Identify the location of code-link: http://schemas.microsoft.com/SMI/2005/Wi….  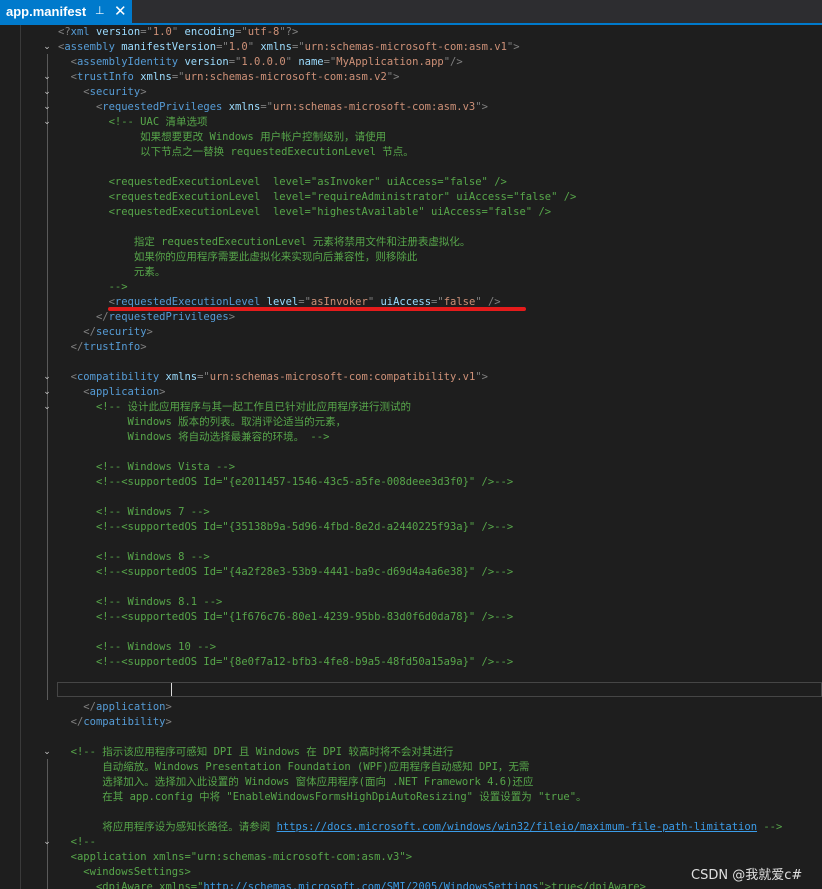
(370, 885).